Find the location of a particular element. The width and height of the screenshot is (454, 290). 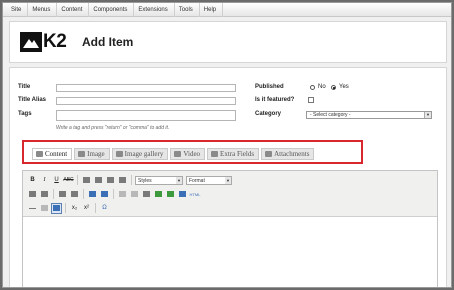

tab-image-gallery: Image gallery is located at coordinates (140, 154).